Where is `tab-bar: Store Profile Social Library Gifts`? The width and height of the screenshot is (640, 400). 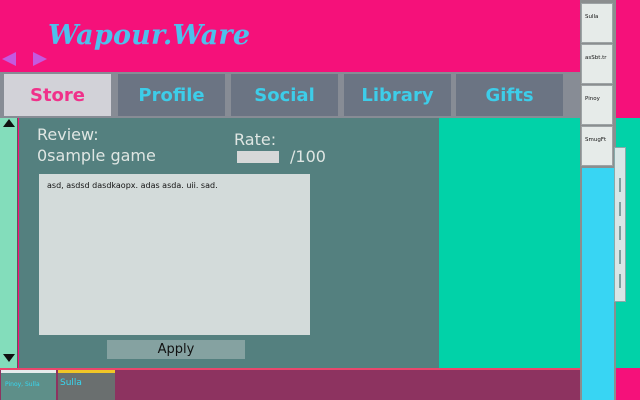
tab-bar: Store Profile Social Library Gifts is located at coordinates (290, 95).